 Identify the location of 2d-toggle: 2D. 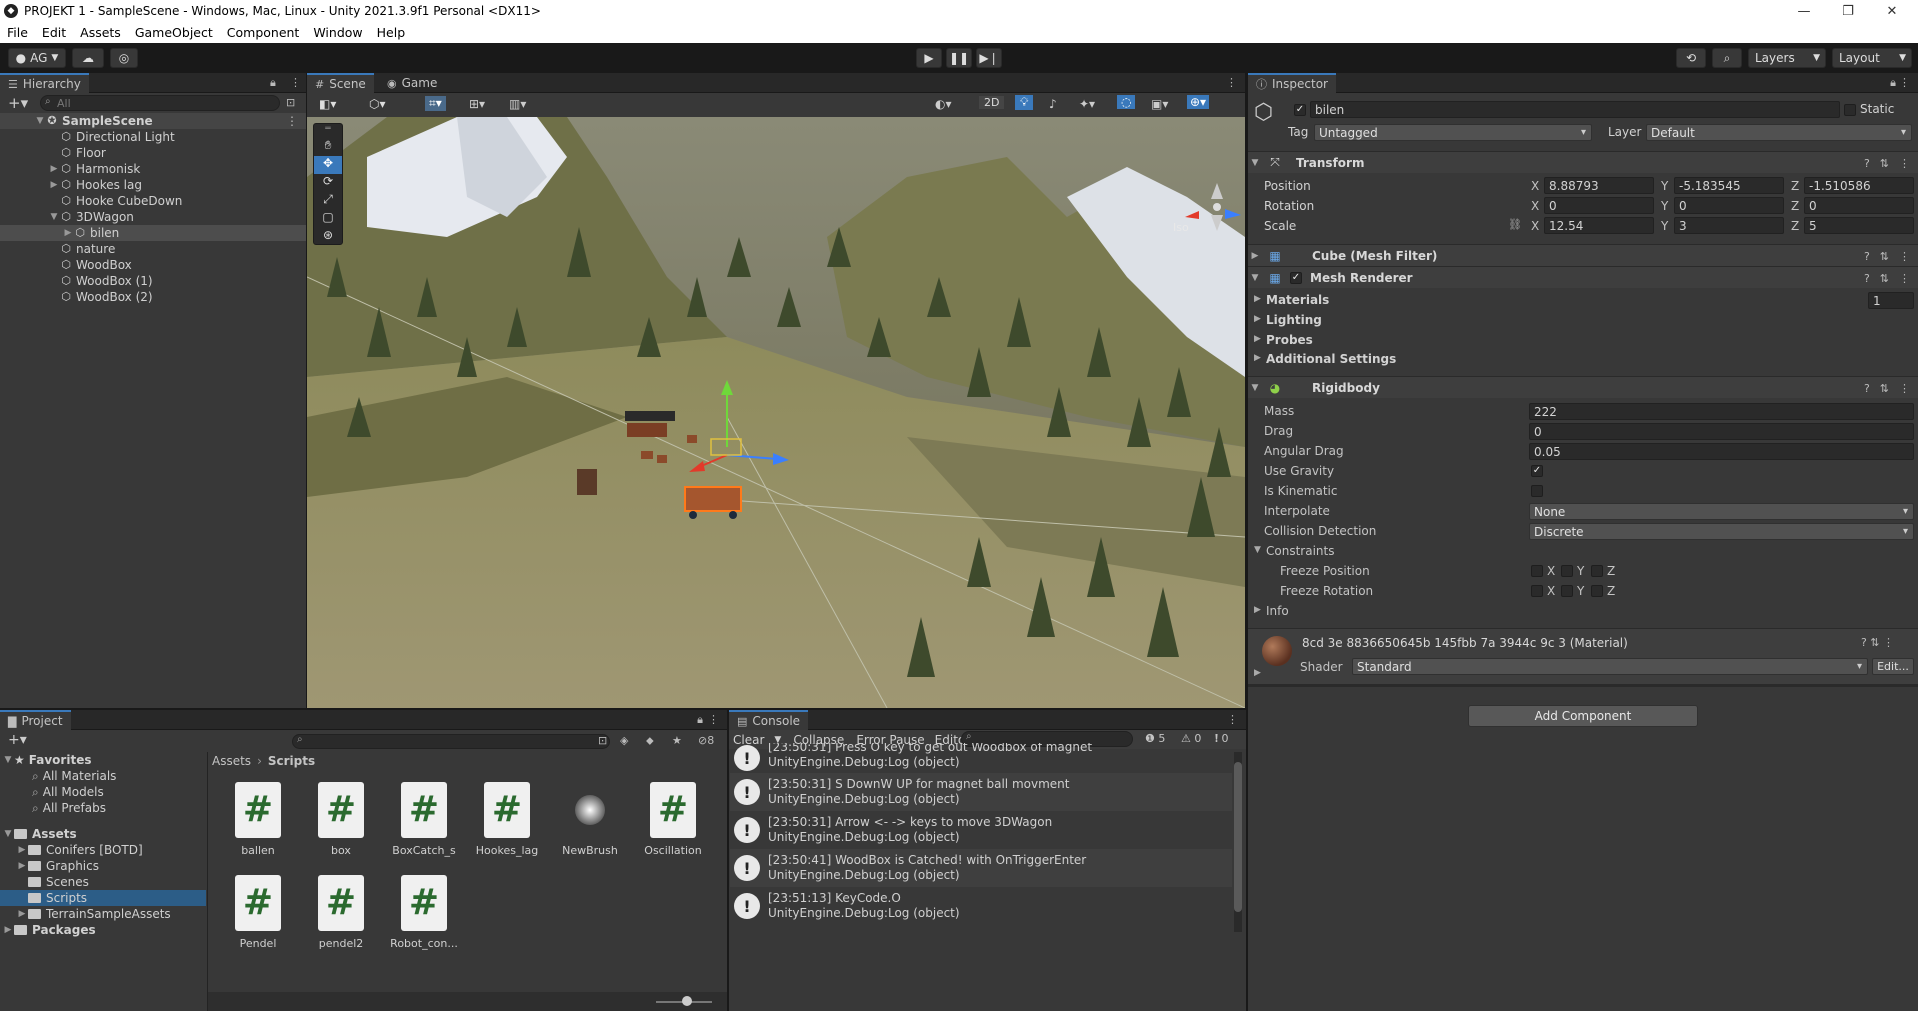
(992, 102).